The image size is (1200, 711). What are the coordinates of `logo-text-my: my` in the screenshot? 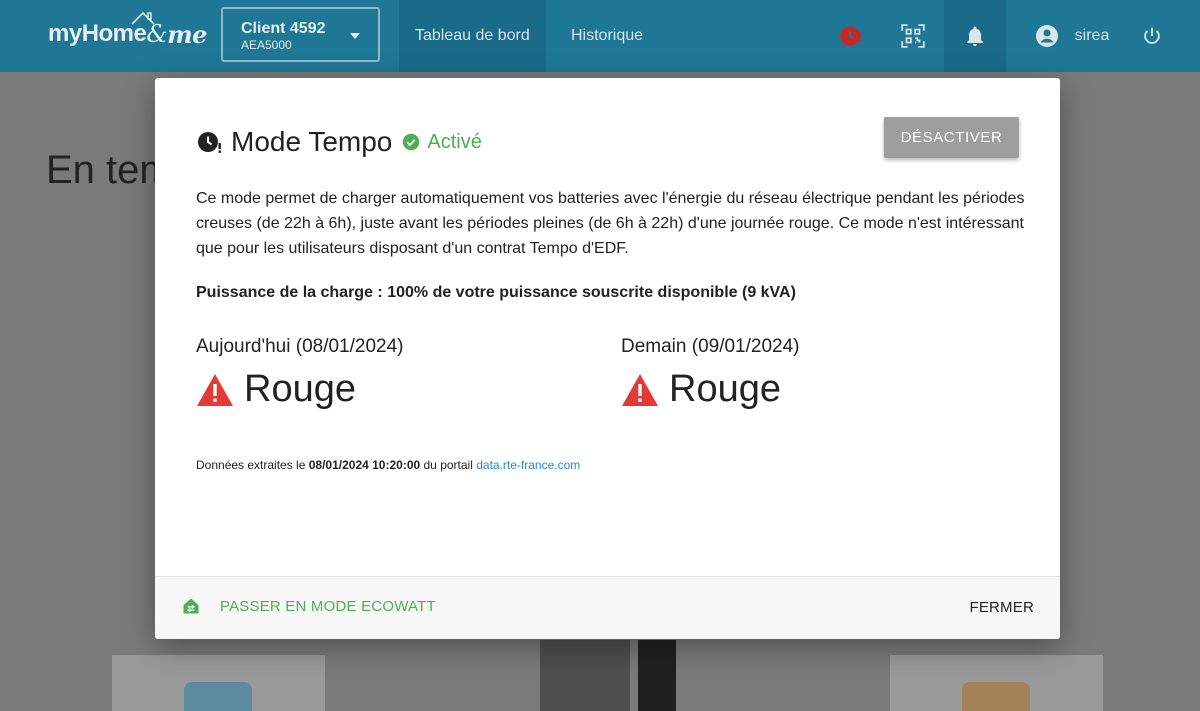 It's located at (65, 33).